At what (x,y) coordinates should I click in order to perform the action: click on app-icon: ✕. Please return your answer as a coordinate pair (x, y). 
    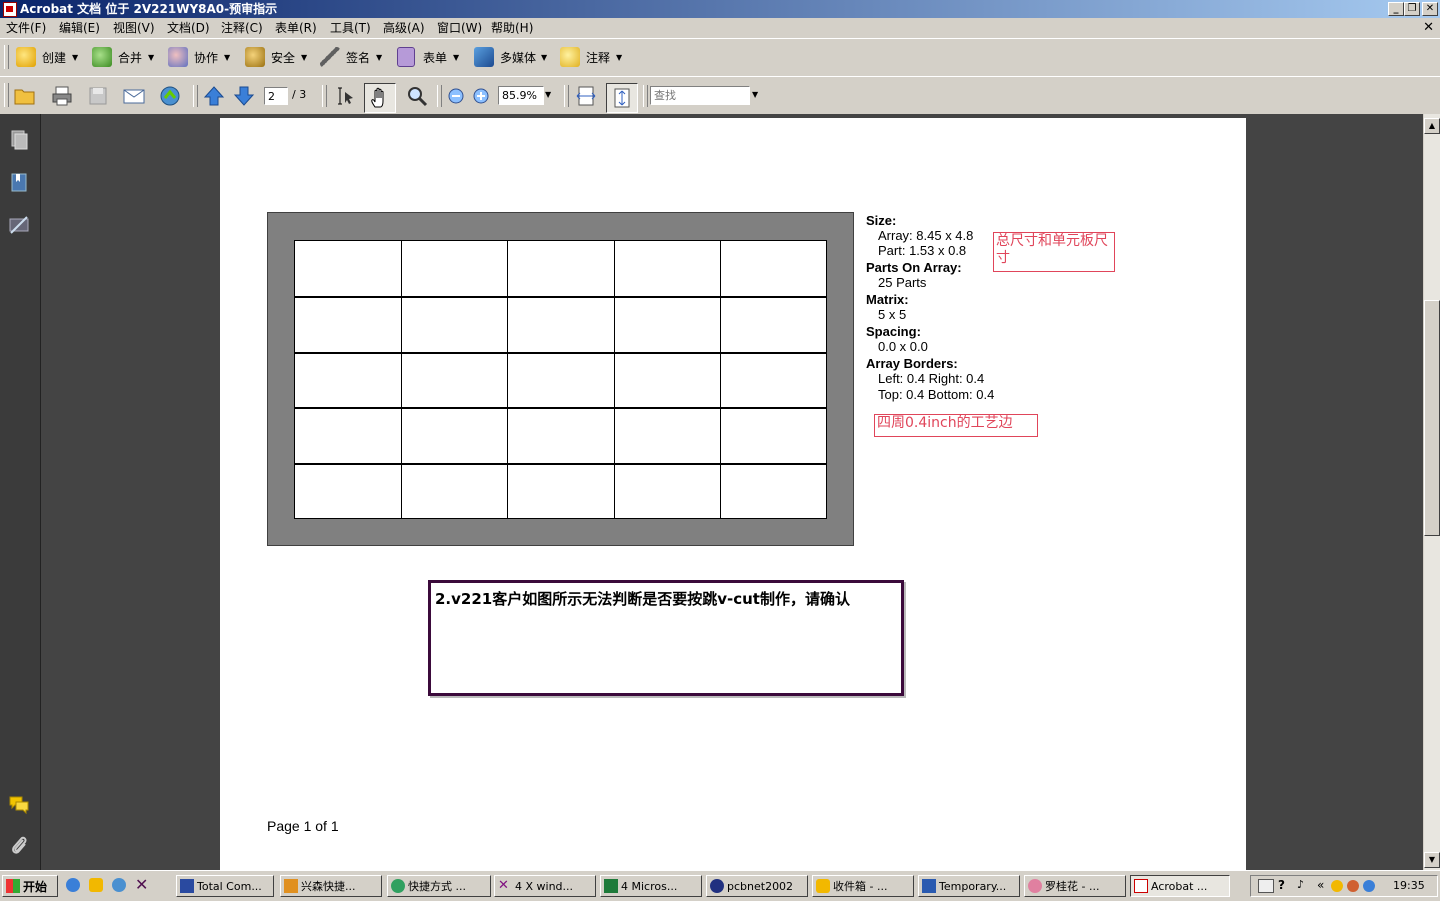
    Looking at the image, I should click on (503, 885).